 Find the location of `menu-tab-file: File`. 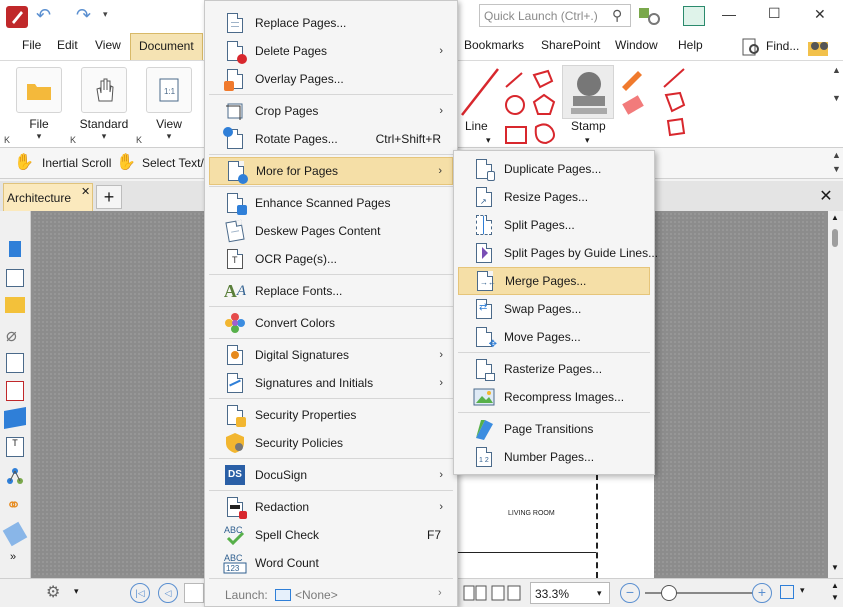

menu-tab-file: File is located at coordinates (31, 46).